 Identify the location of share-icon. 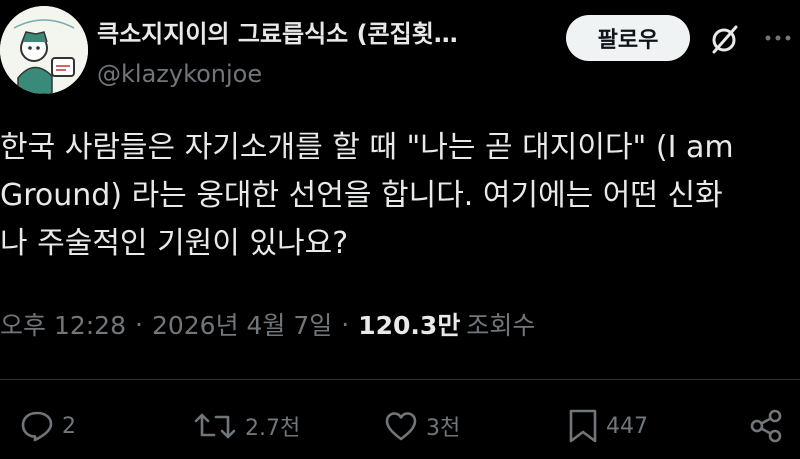
(766, 426).